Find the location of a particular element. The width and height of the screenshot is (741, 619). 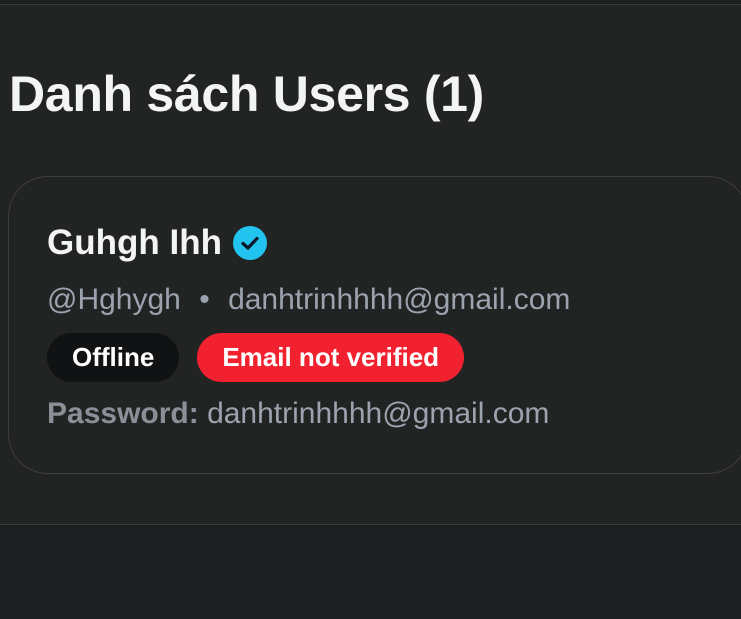

user-meta: @Hghygh • danhtrinhhhh@gmail.com is located at coordinates (308, 300).